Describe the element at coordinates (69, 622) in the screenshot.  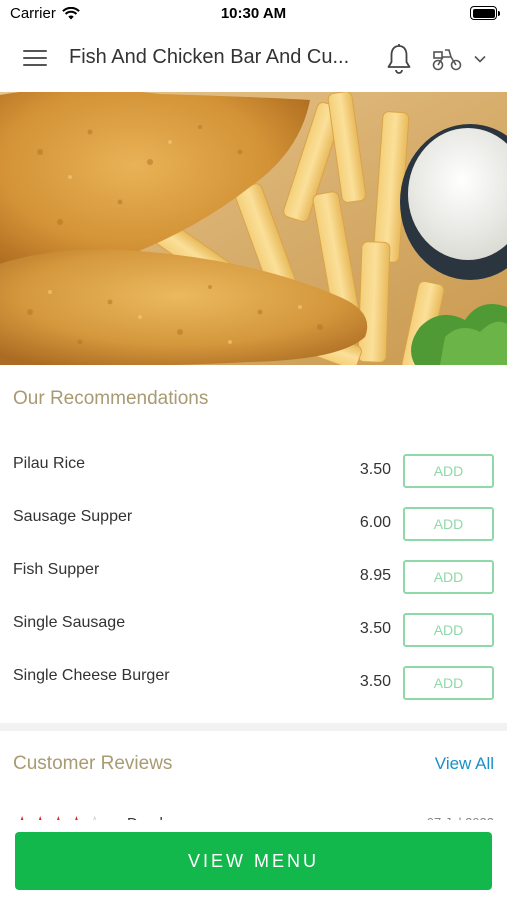
I see `item-name: Single Sausage` at that location.